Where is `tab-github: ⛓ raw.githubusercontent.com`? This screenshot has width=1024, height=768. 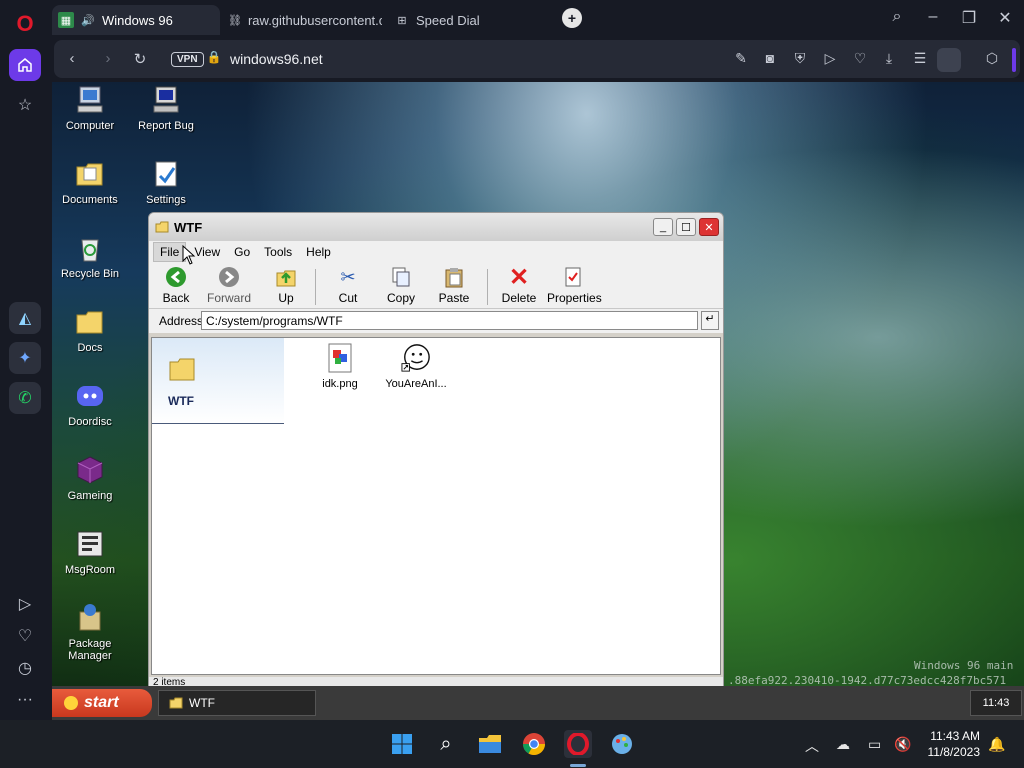 tab-github: ⛓ raw.githubusercontent.com is located at coordinates (302, 20).